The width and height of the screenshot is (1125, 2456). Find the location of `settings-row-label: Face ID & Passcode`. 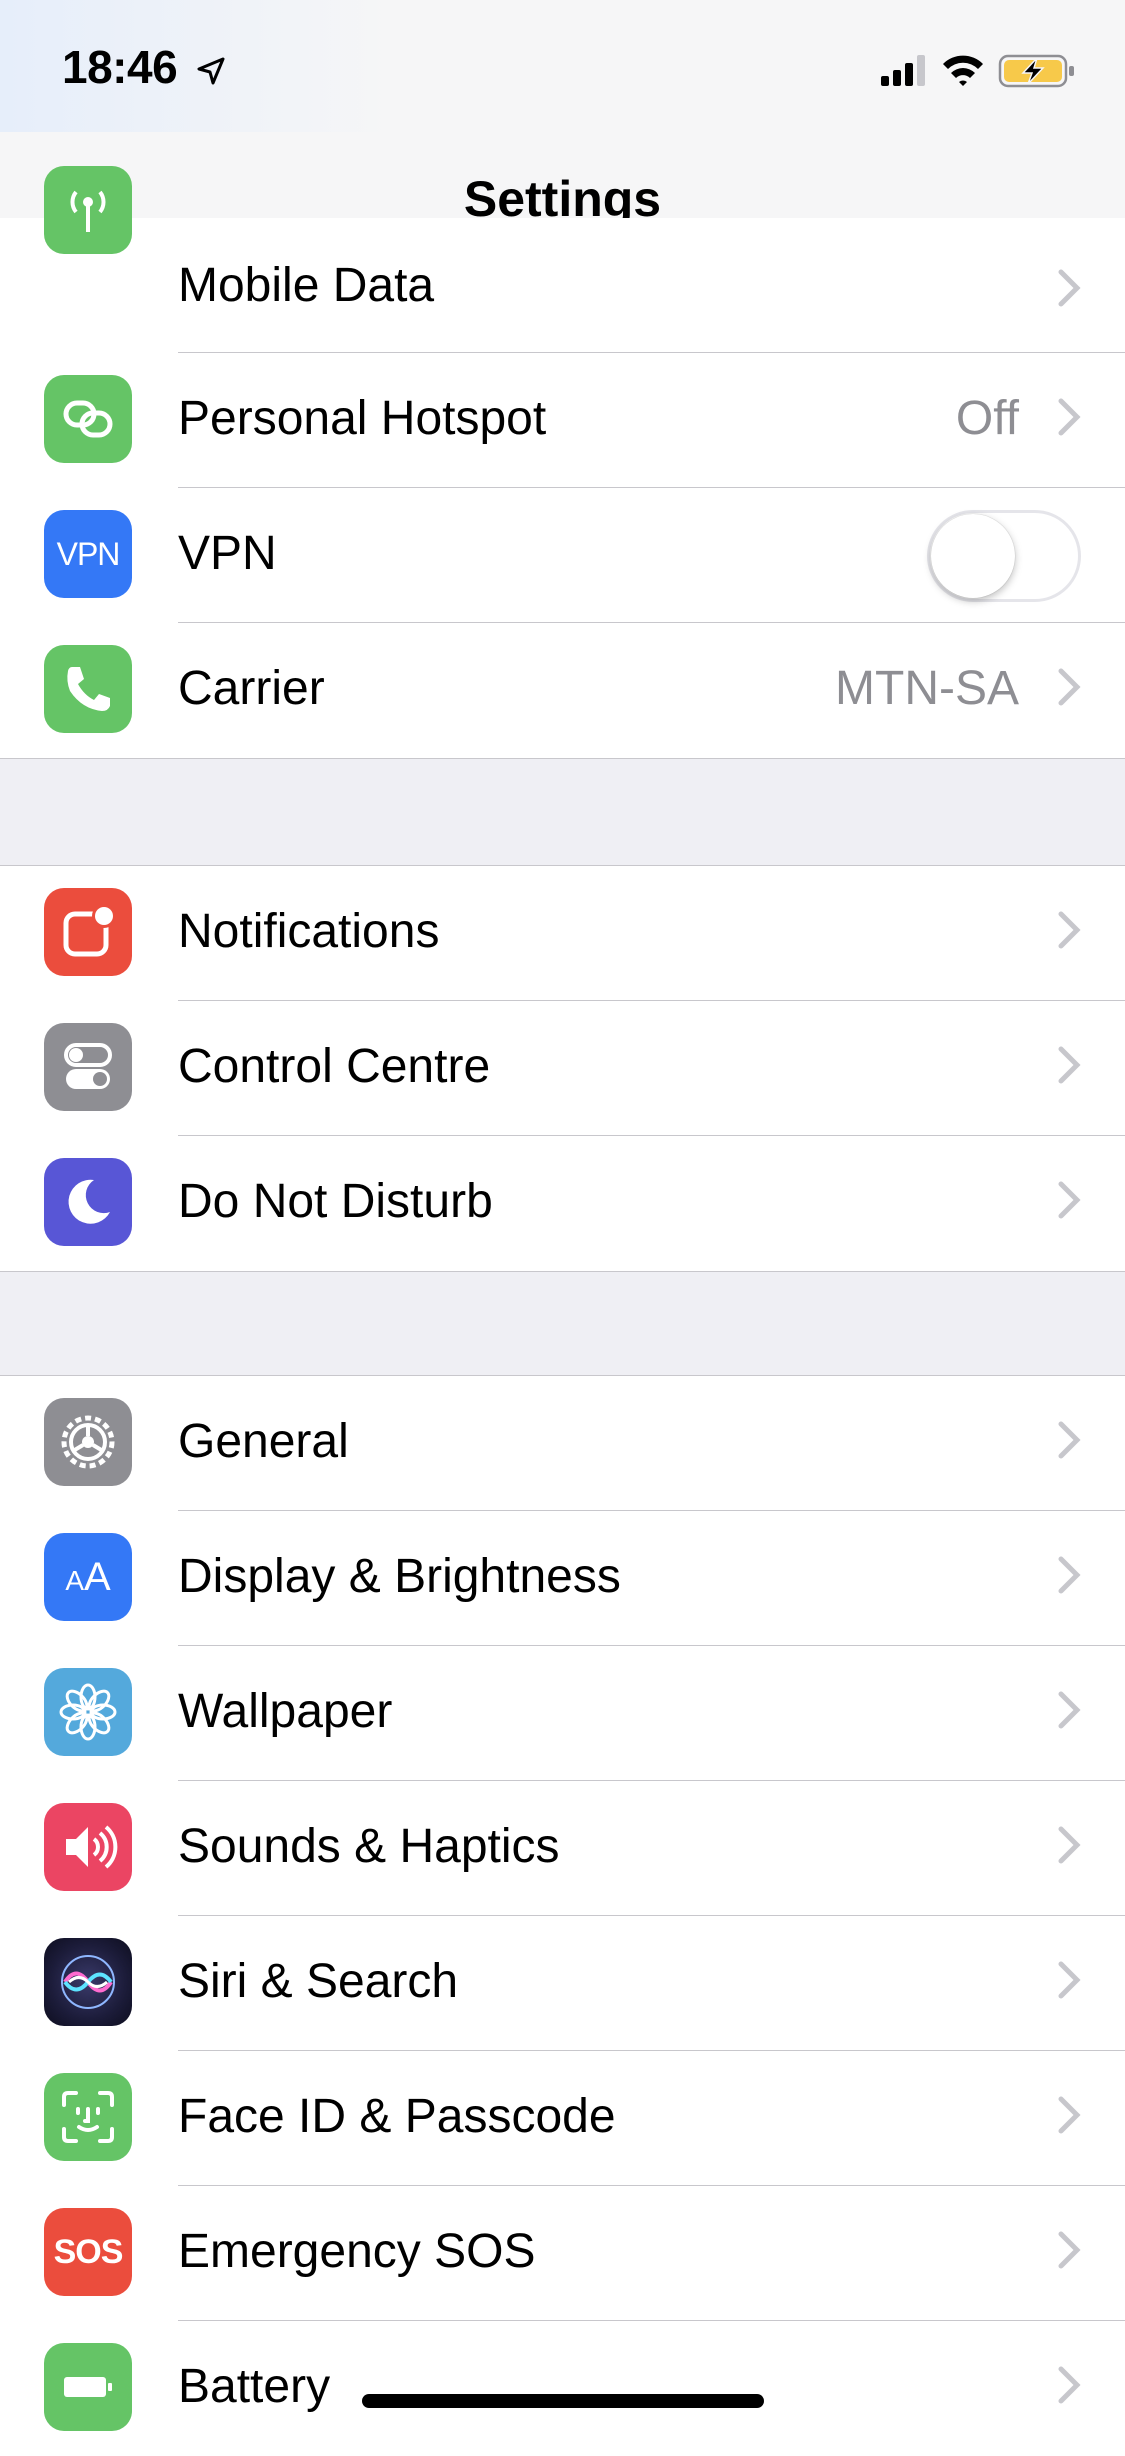

settings-row-label: Face ID & Passcode is located at coordinates (397, 2116).